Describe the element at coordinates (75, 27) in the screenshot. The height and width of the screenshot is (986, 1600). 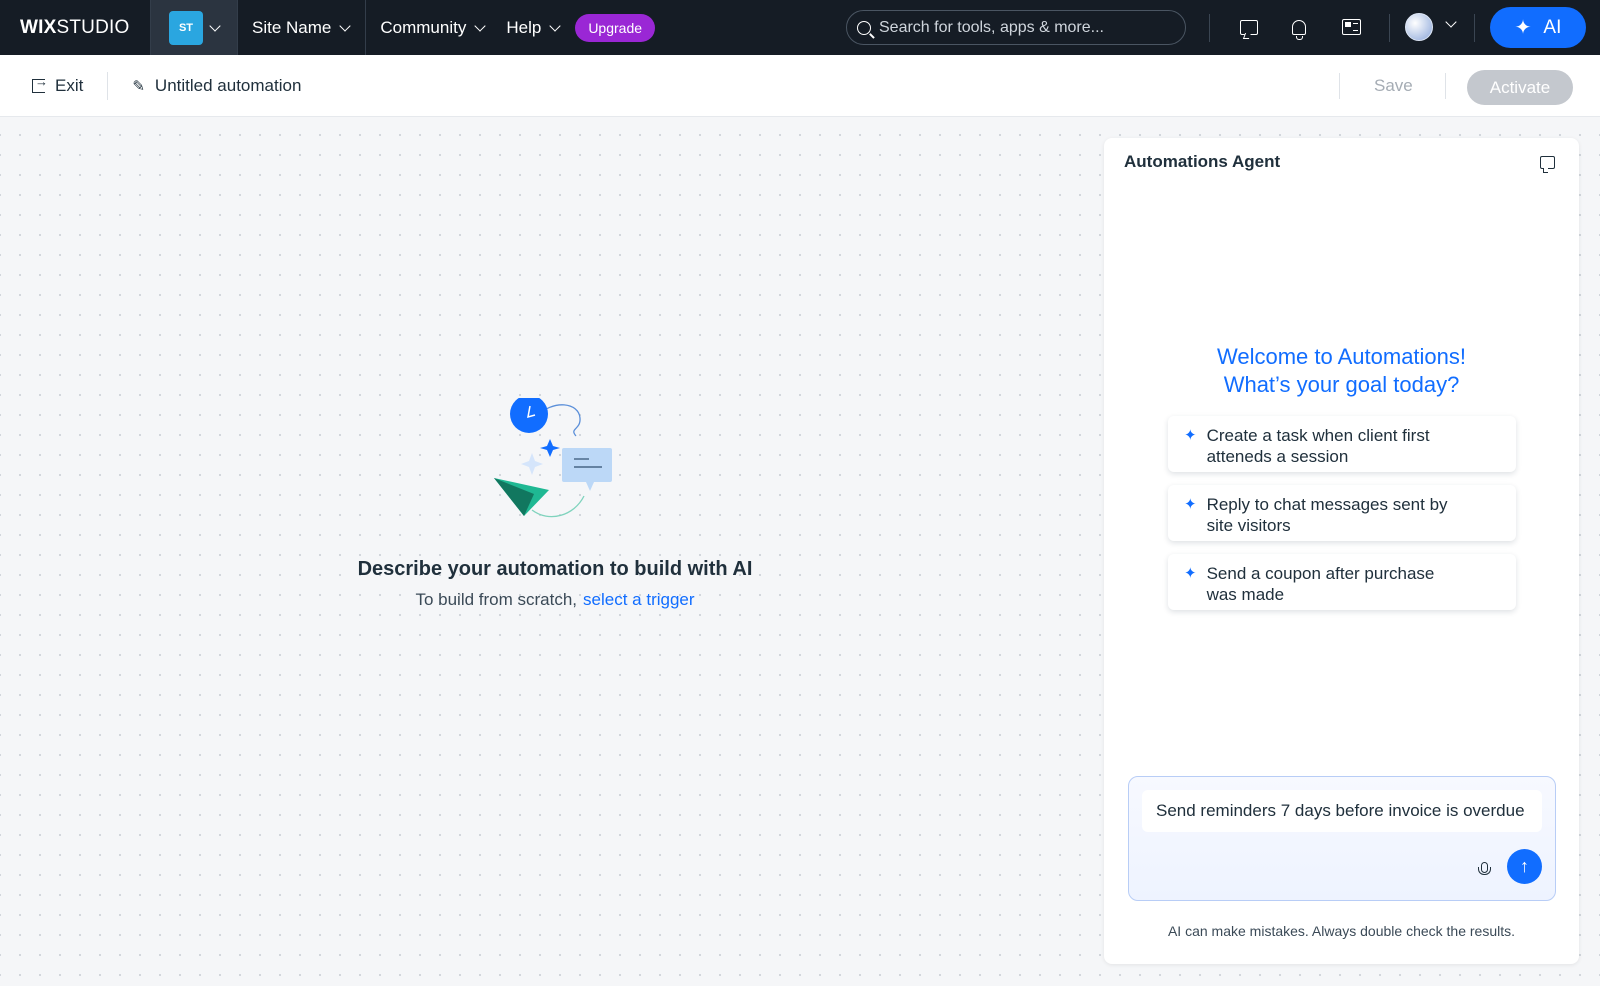
I see `wix-studio-logo: WIX STUDIO` at that location.